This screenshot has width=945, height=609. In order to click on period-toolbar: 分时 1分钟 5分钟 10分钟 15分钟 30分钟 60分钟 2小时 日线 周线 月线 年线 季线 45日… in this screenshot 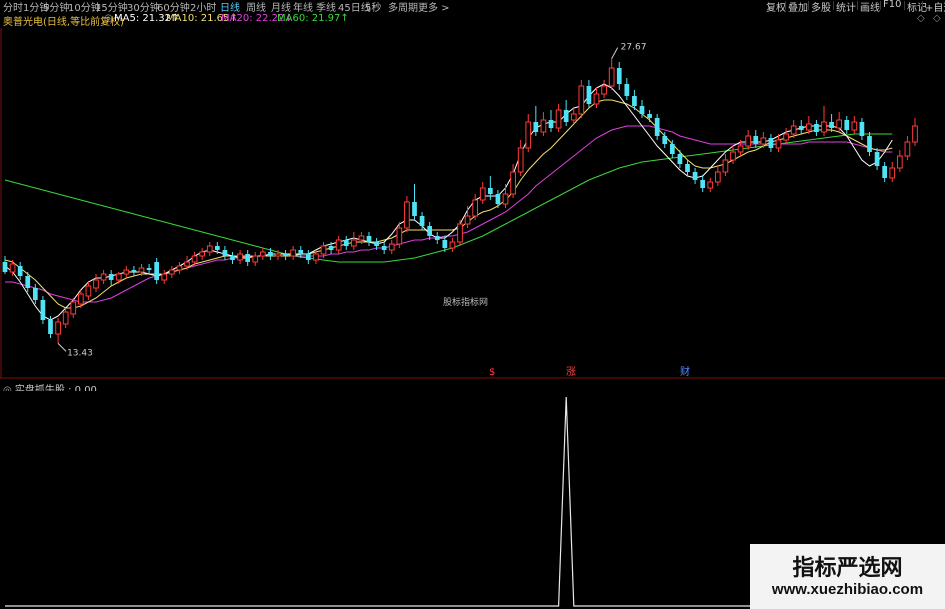, I will do `click(472, 7)`.